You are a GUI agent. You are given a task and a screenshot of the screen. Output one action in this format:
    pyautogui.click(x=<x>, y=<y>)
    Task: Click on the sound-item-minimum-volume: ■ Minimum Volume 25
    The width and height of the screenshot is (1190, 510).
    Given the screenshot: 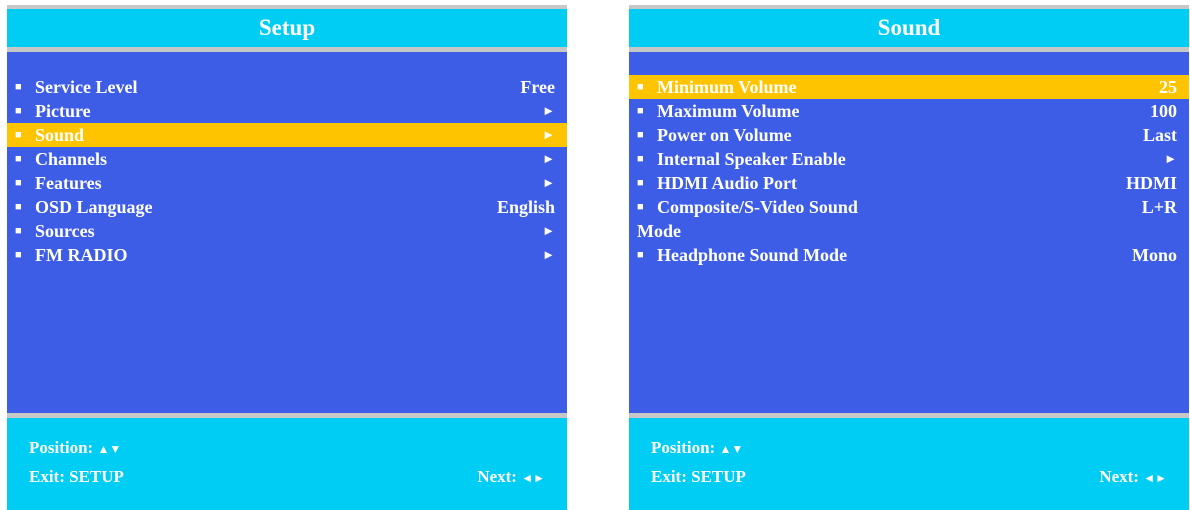 What is the action you would take?
    pyautogui.click(x=909, y=87)
    